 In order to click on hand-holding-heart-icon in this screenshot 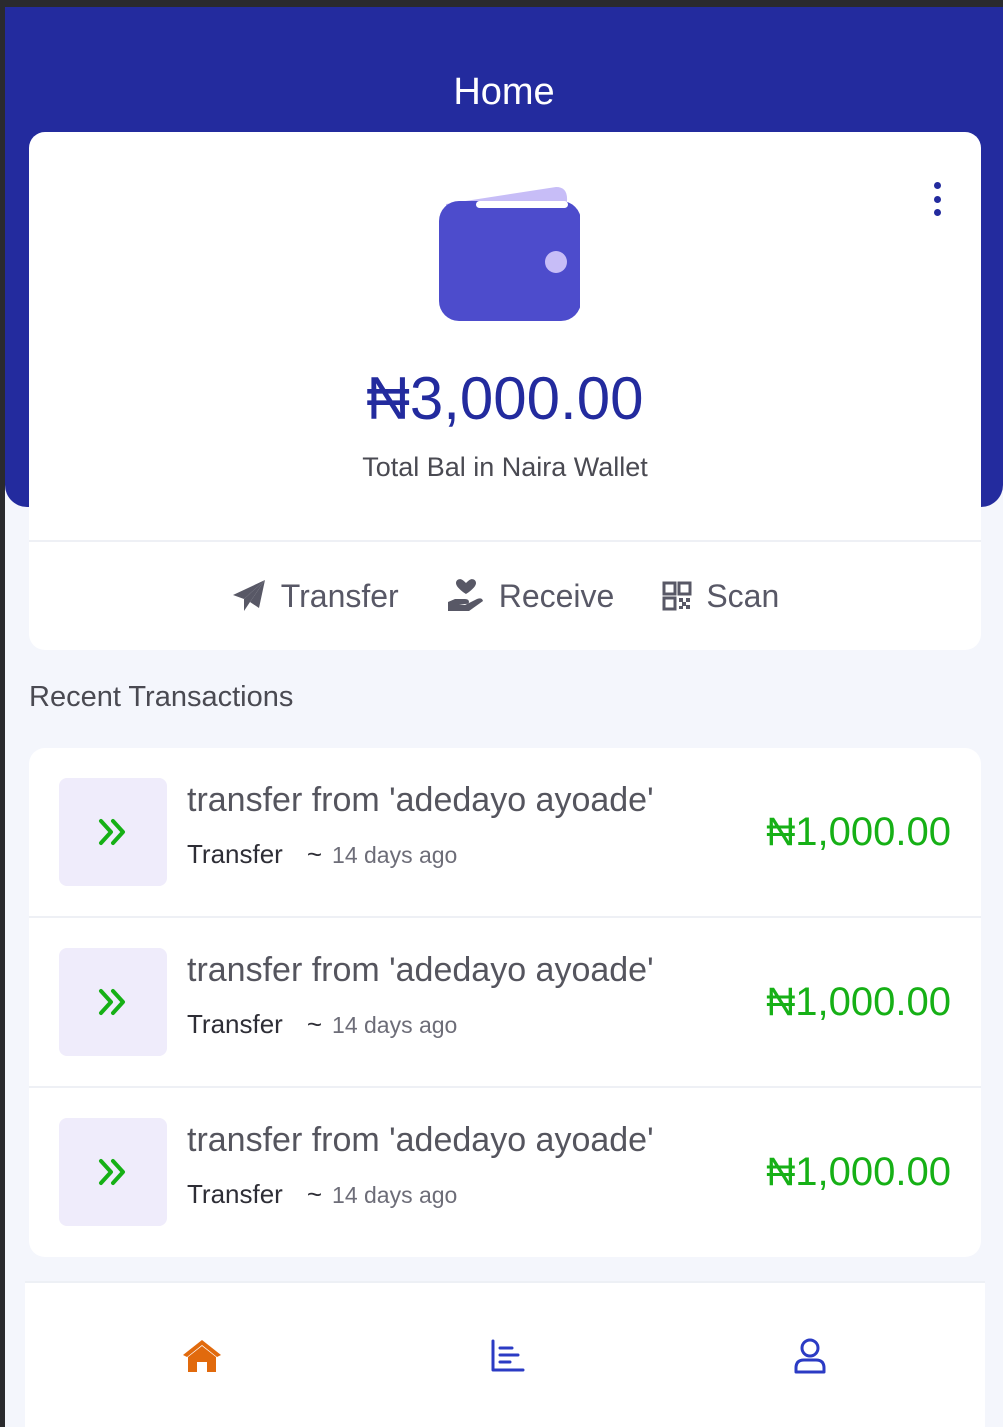, I will do `click(465, 595)`.